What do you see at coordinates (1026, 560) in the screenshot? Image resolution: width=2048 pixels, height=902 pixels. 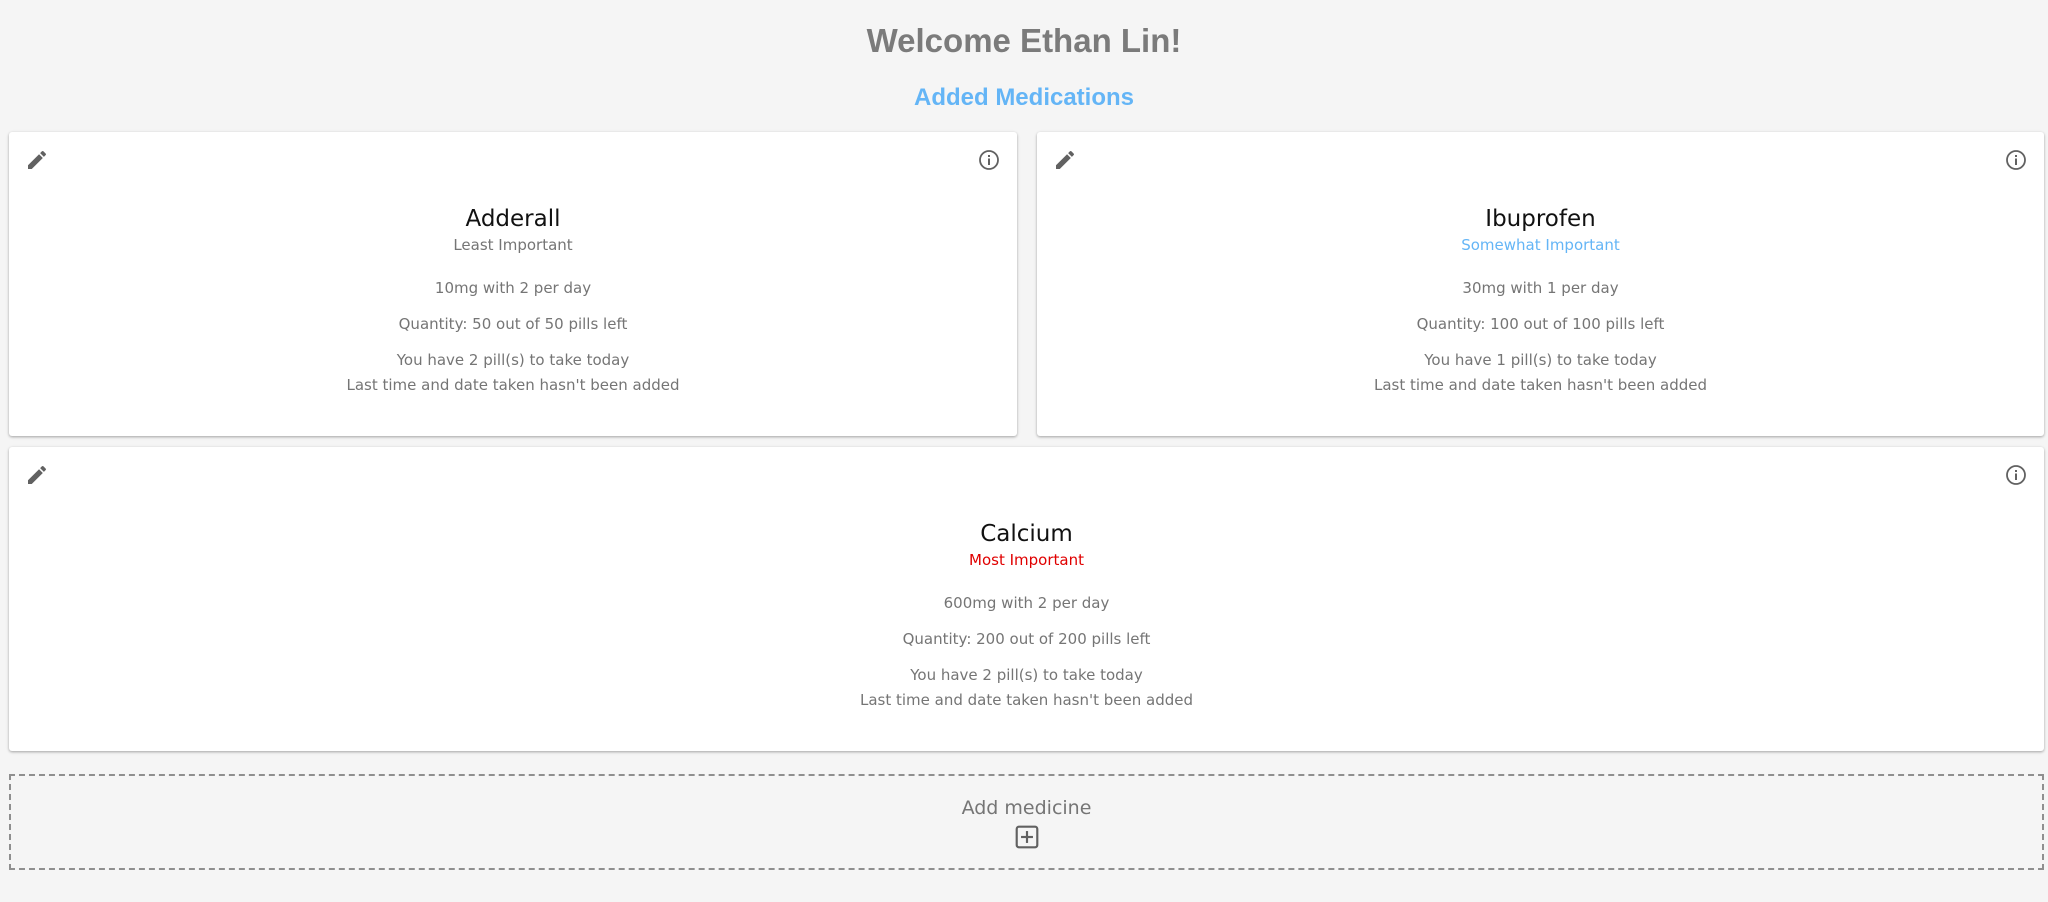 I see `priority-label: Most Important` at bounding box center [1026, 560].